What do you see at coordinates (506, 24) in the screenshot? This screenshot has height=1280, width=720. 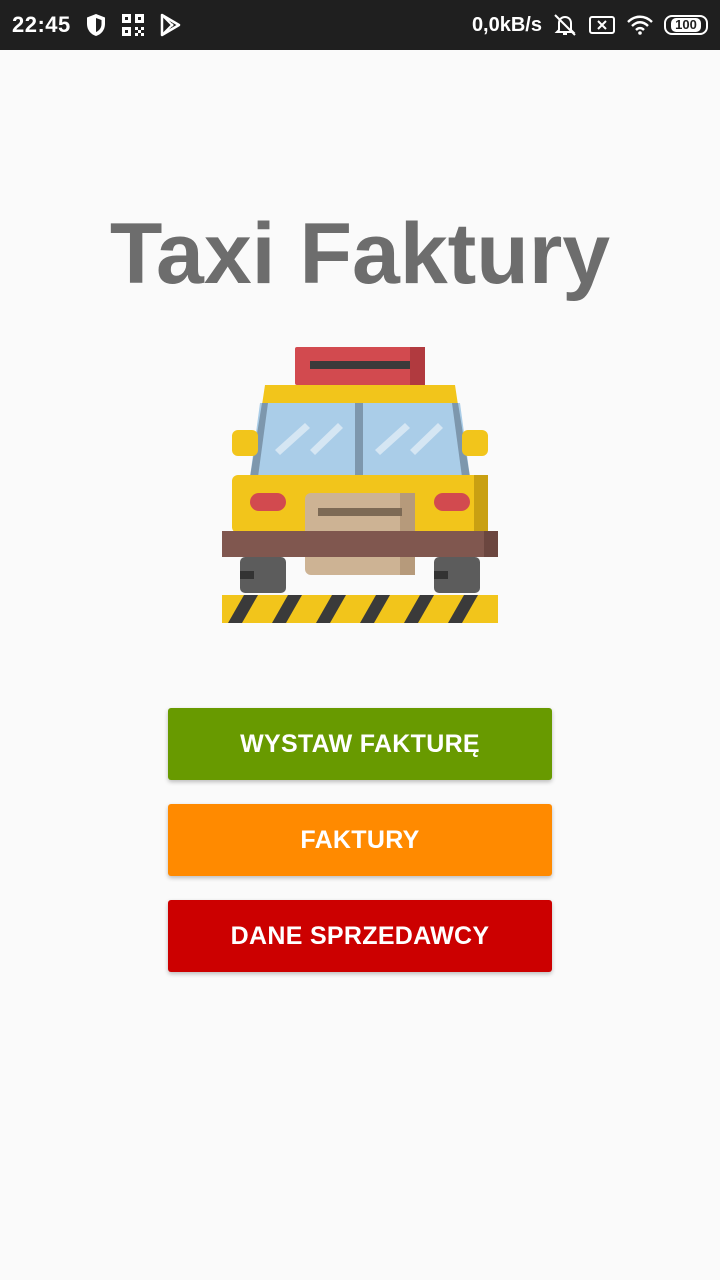 I see `network-speed: 0,0kB/s` at bounding box center [506, 24].